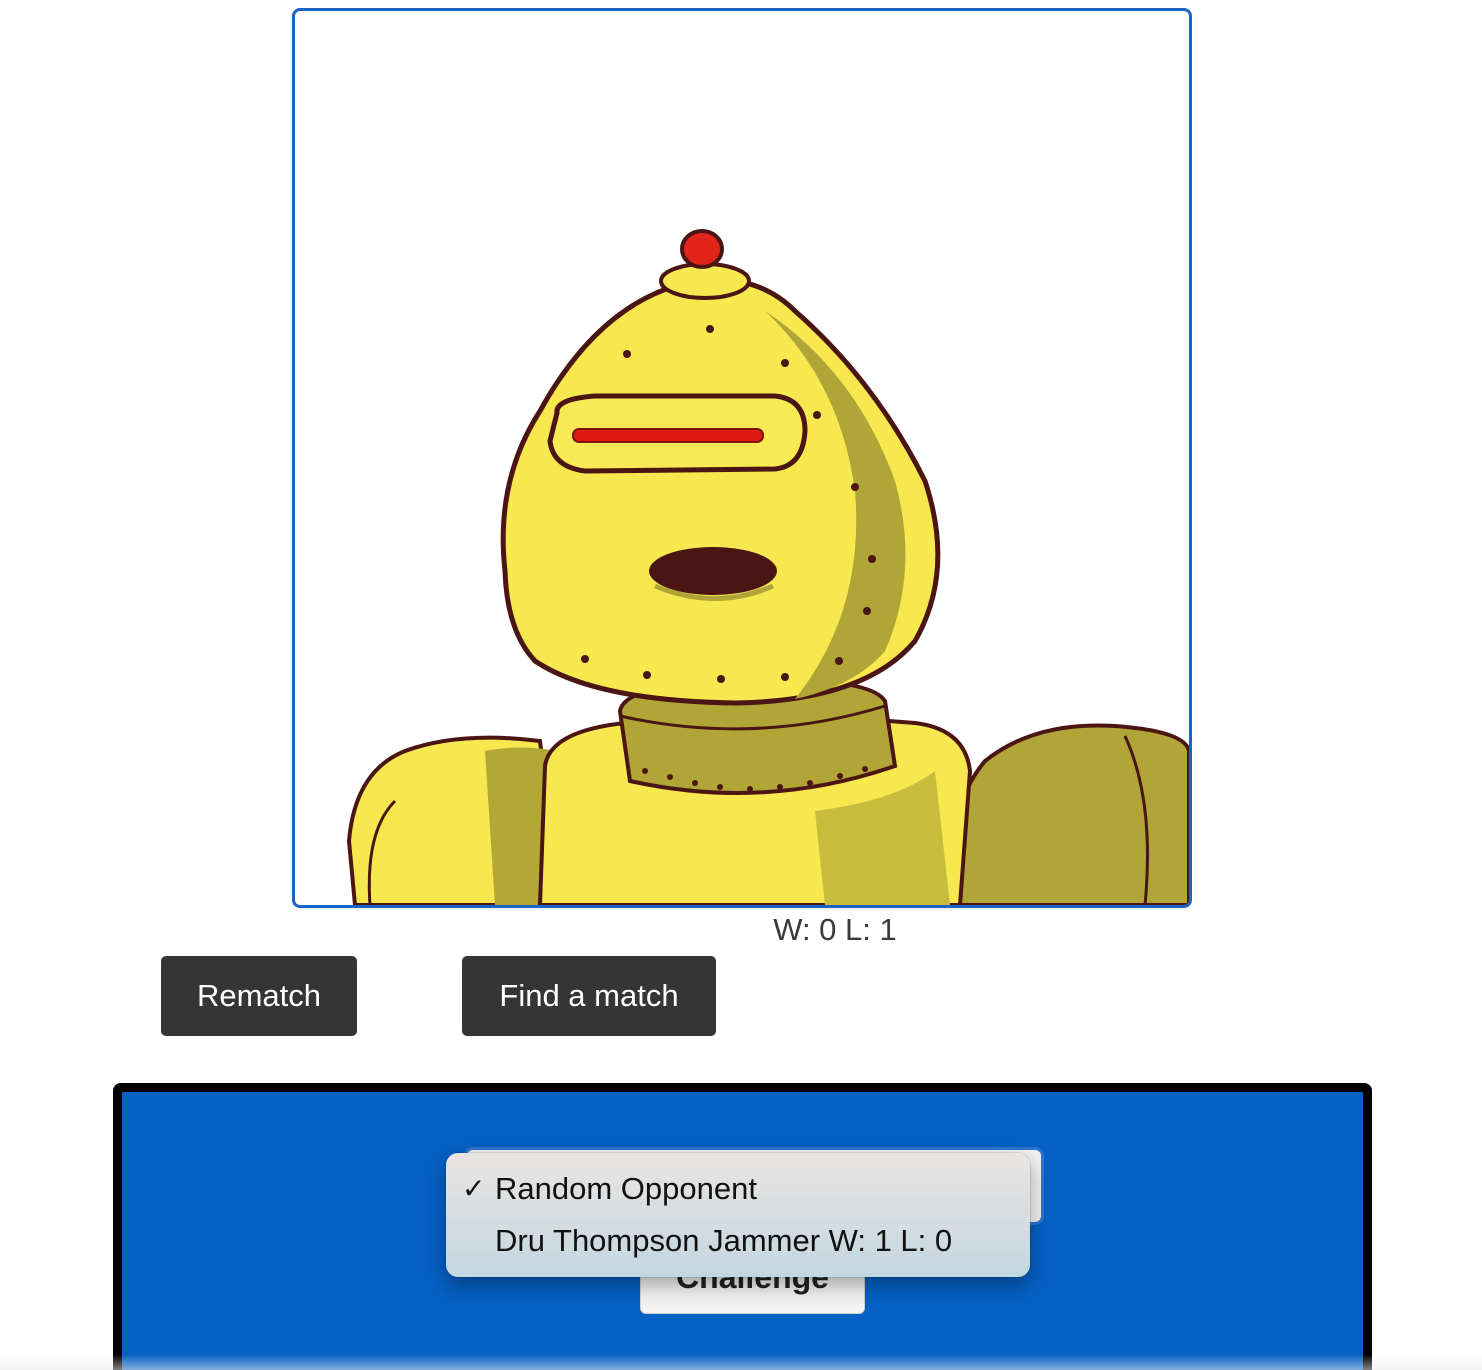  I want to click on find-match-button: Find a match, so click(589, 996).